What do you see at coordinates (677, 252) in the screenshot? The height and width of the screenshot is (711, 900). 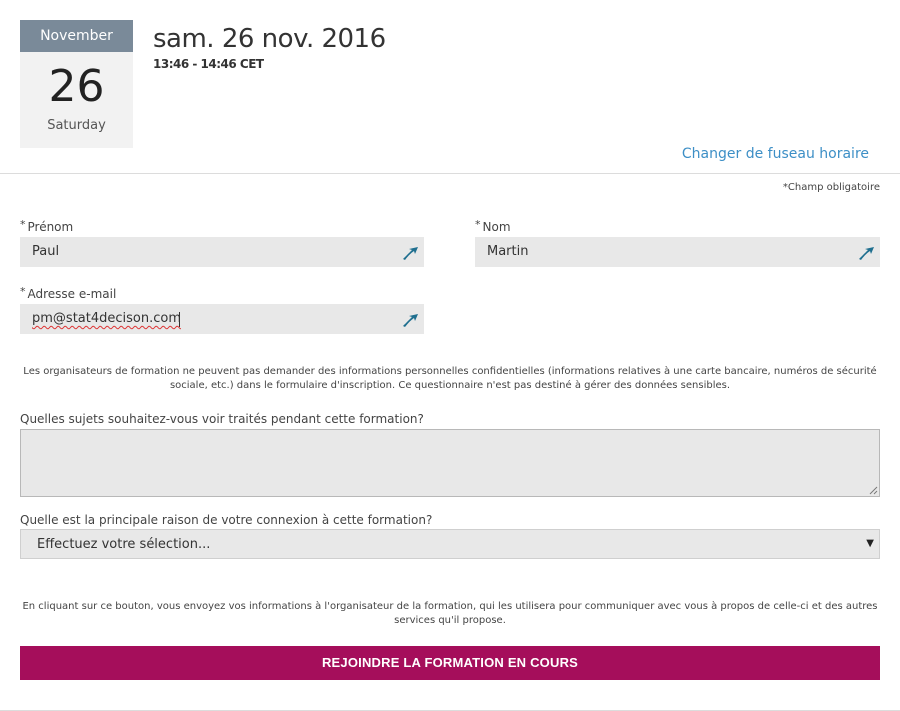 I see `last-name-input: Martin` at bounding box center [677, 252].